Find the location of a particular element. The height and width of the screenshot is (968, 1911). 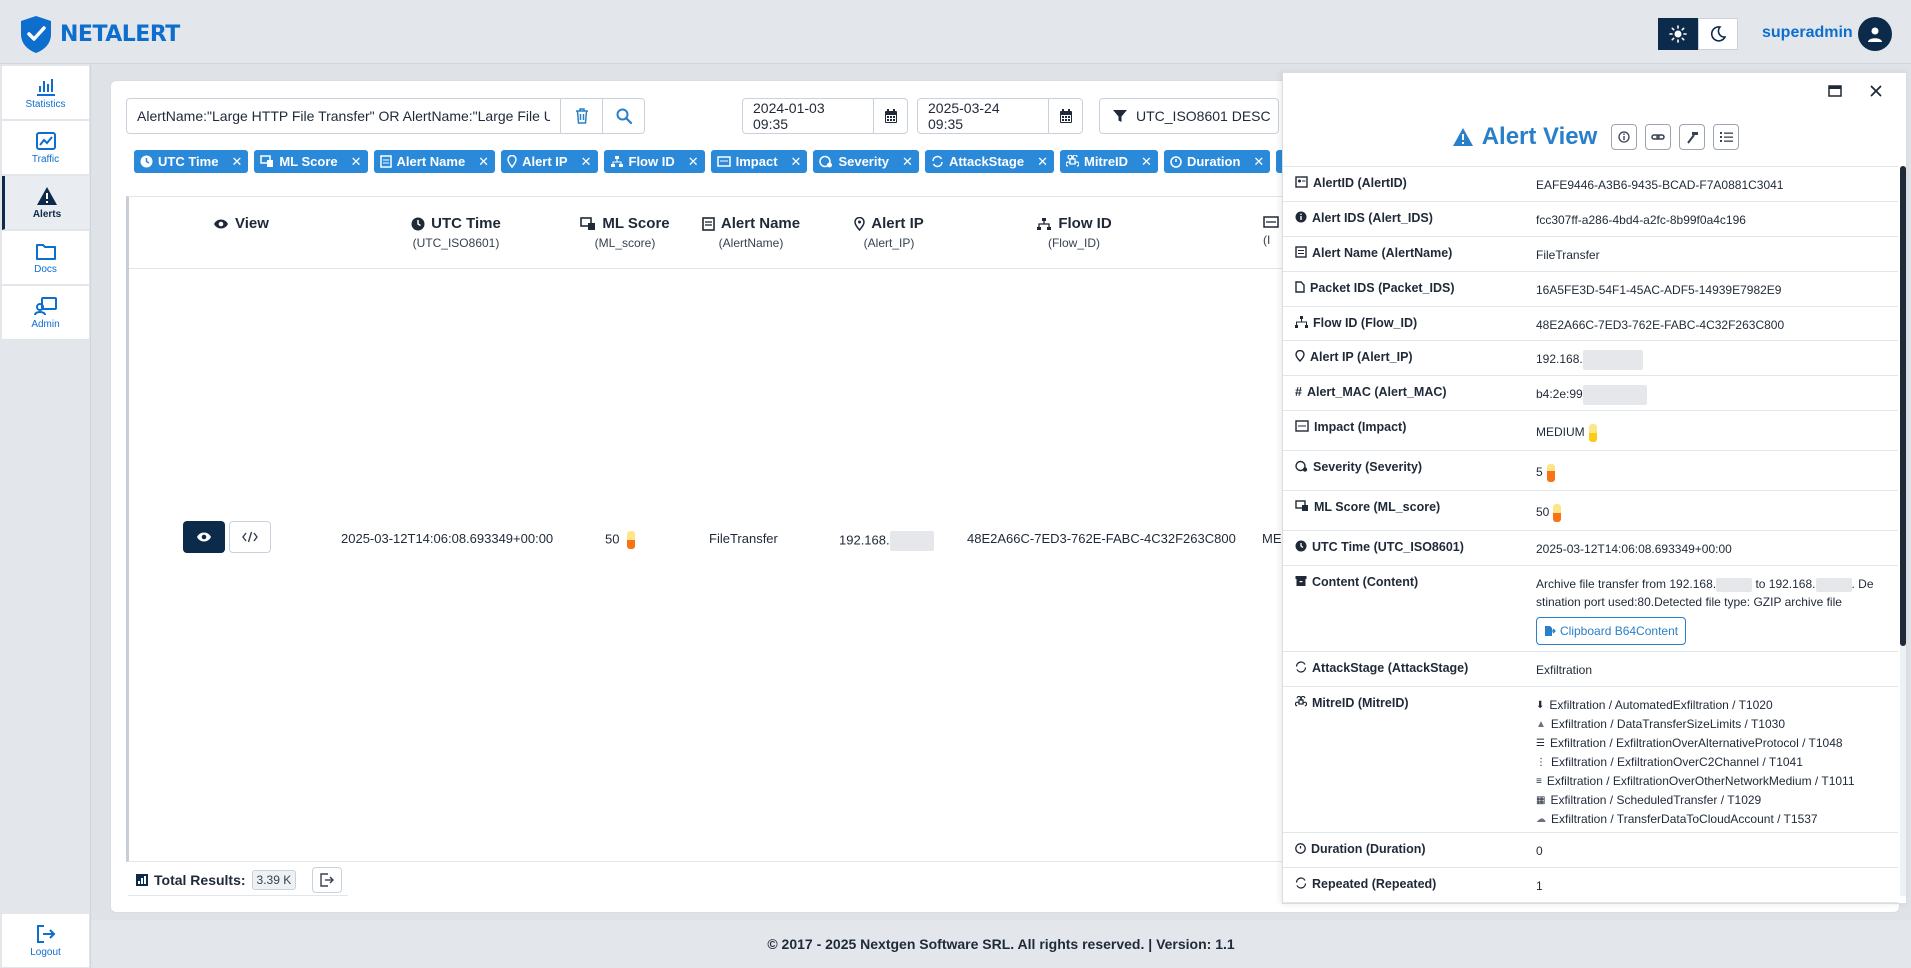

info-circle-icon is located at coordinates (1301, 217).